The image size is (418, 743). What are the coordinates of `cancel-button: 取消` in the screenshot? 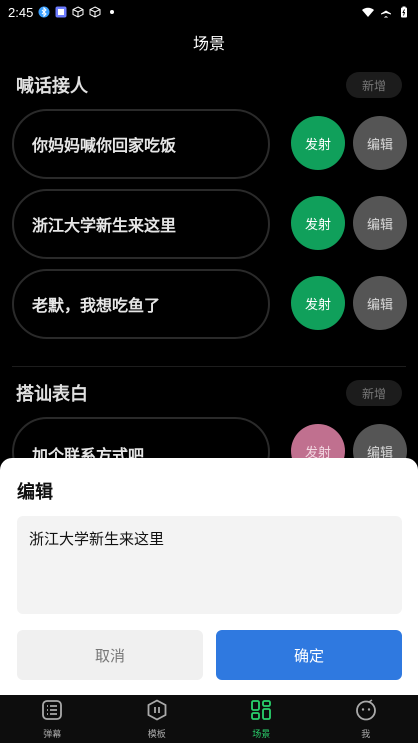 It's located at (110, 655).